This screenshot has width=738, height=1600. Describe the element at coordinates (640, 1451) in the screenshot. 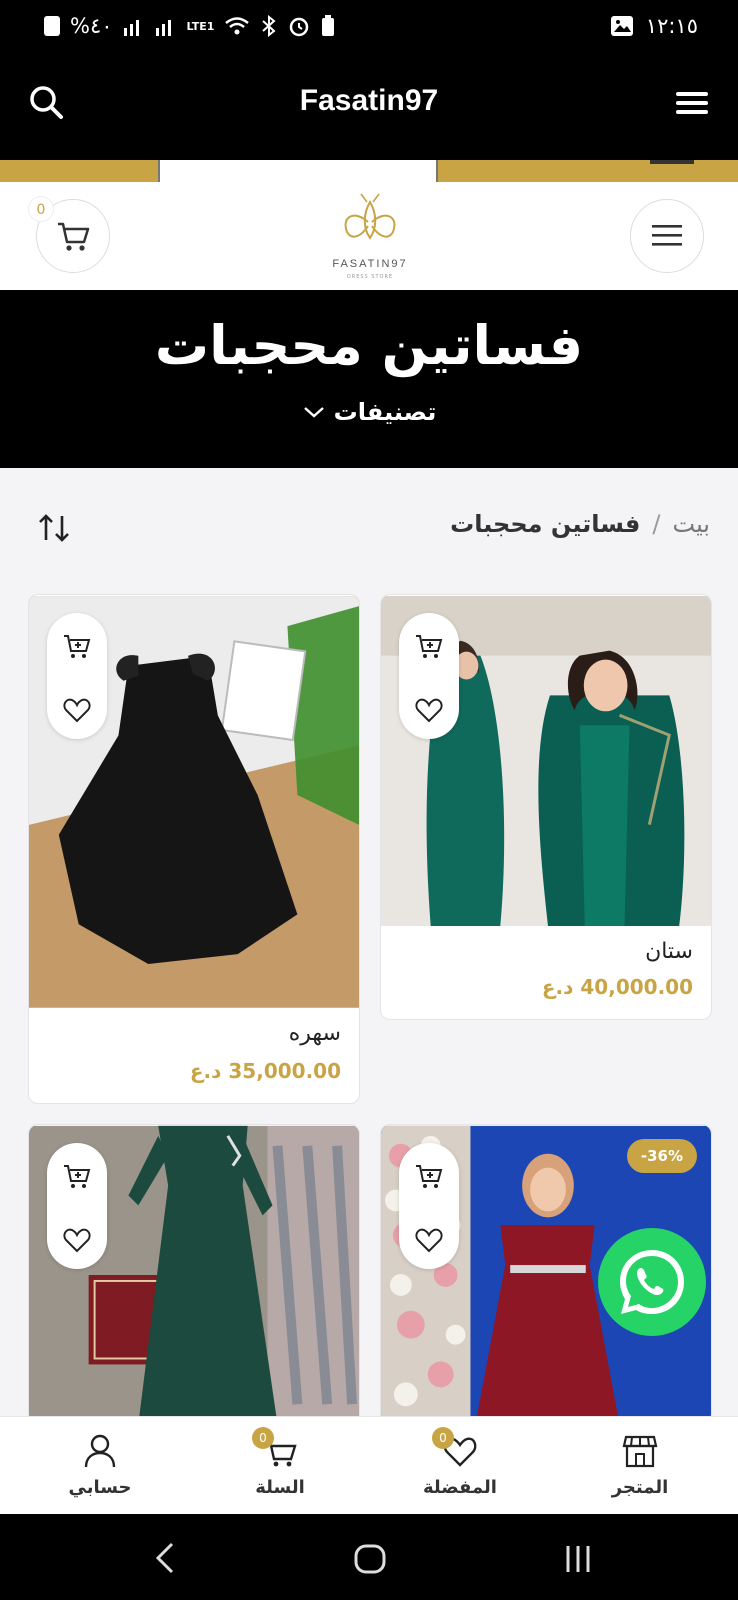

I see `store-icon` at that location.